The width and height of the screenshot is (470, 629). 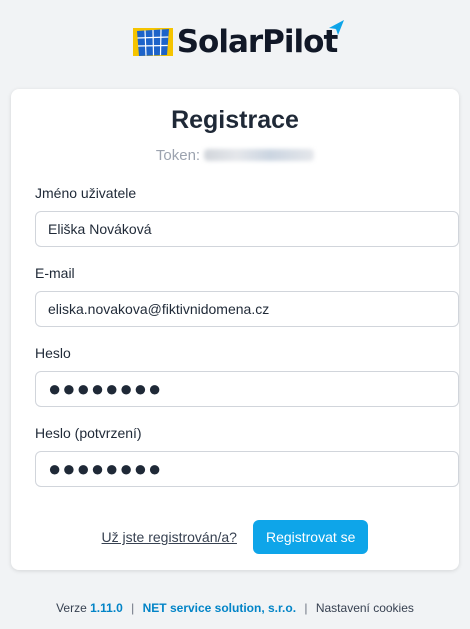 I want to click on password-input, so click(x=247, y=389).